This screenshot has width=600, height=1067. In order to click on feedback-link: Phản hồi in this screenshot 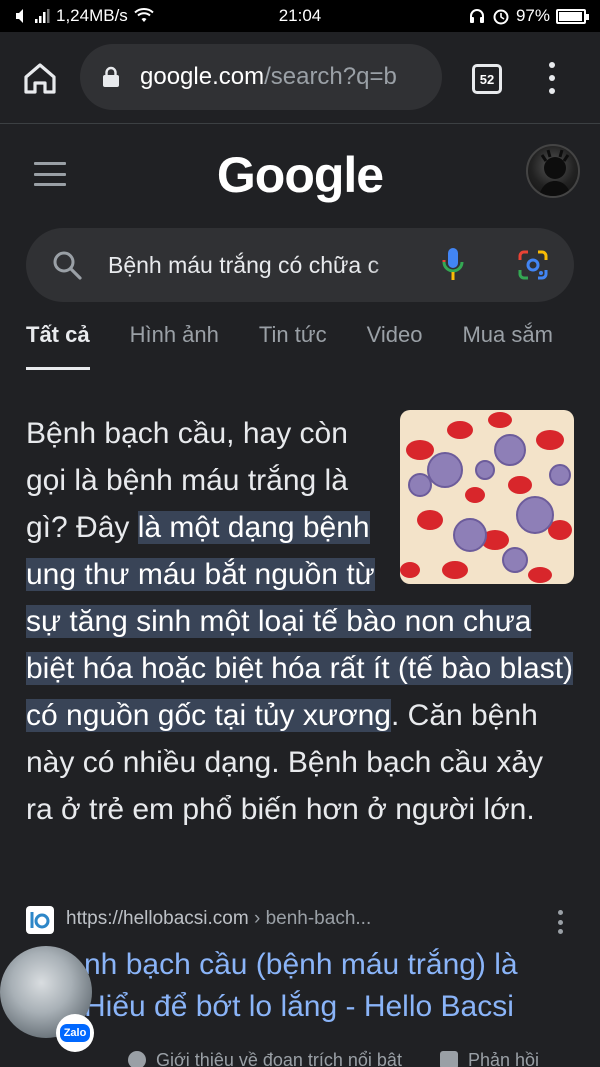, I will do `click(489, 1058)`.